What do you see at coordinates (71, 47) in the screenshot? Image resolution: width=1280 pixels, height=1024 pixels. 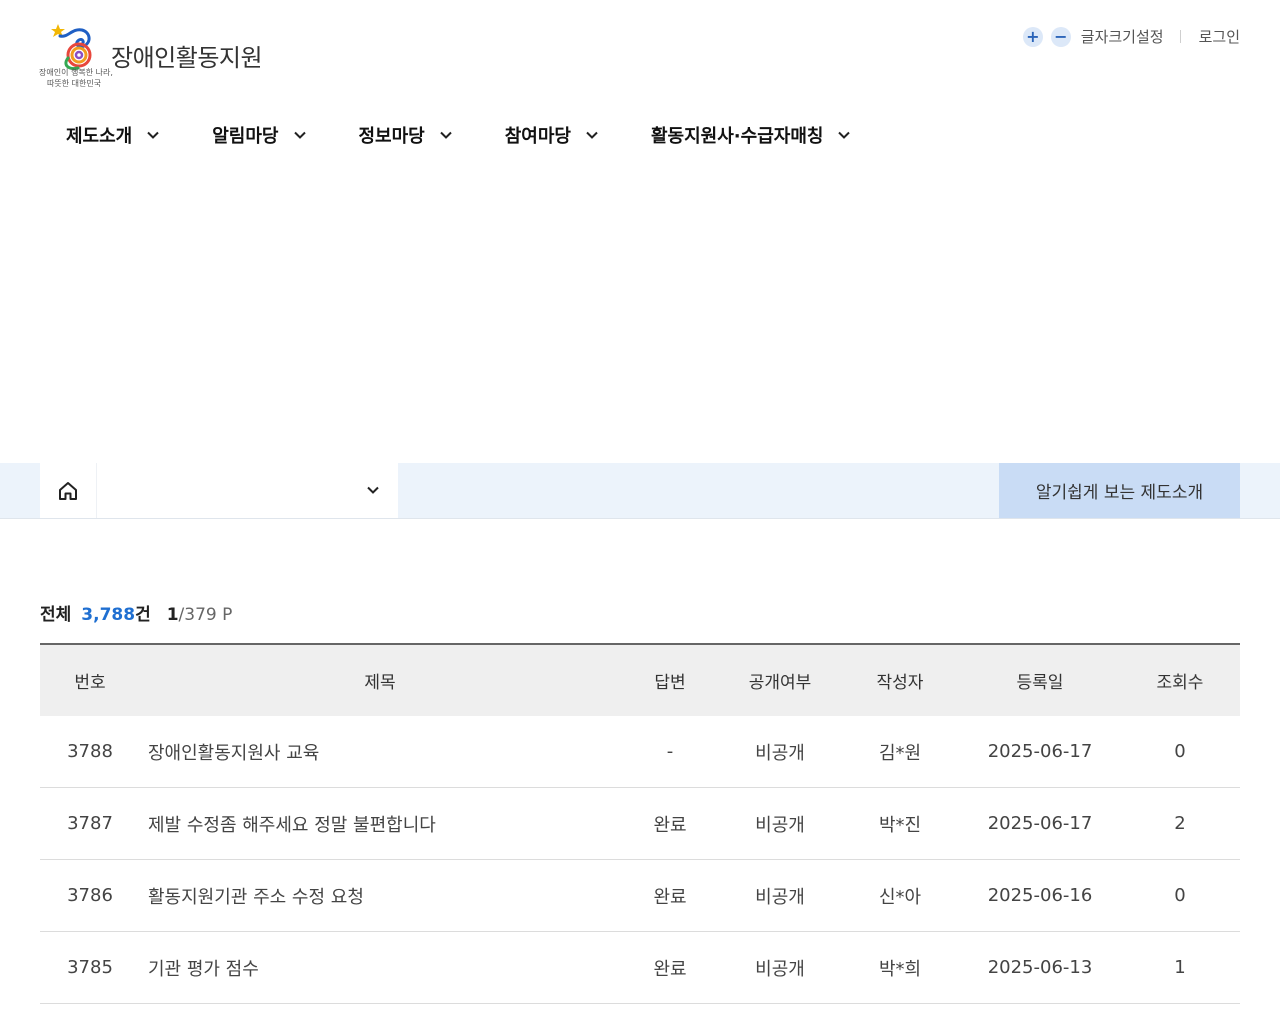 I see `spiral-logo-icon` at bounding box center [71, 47].